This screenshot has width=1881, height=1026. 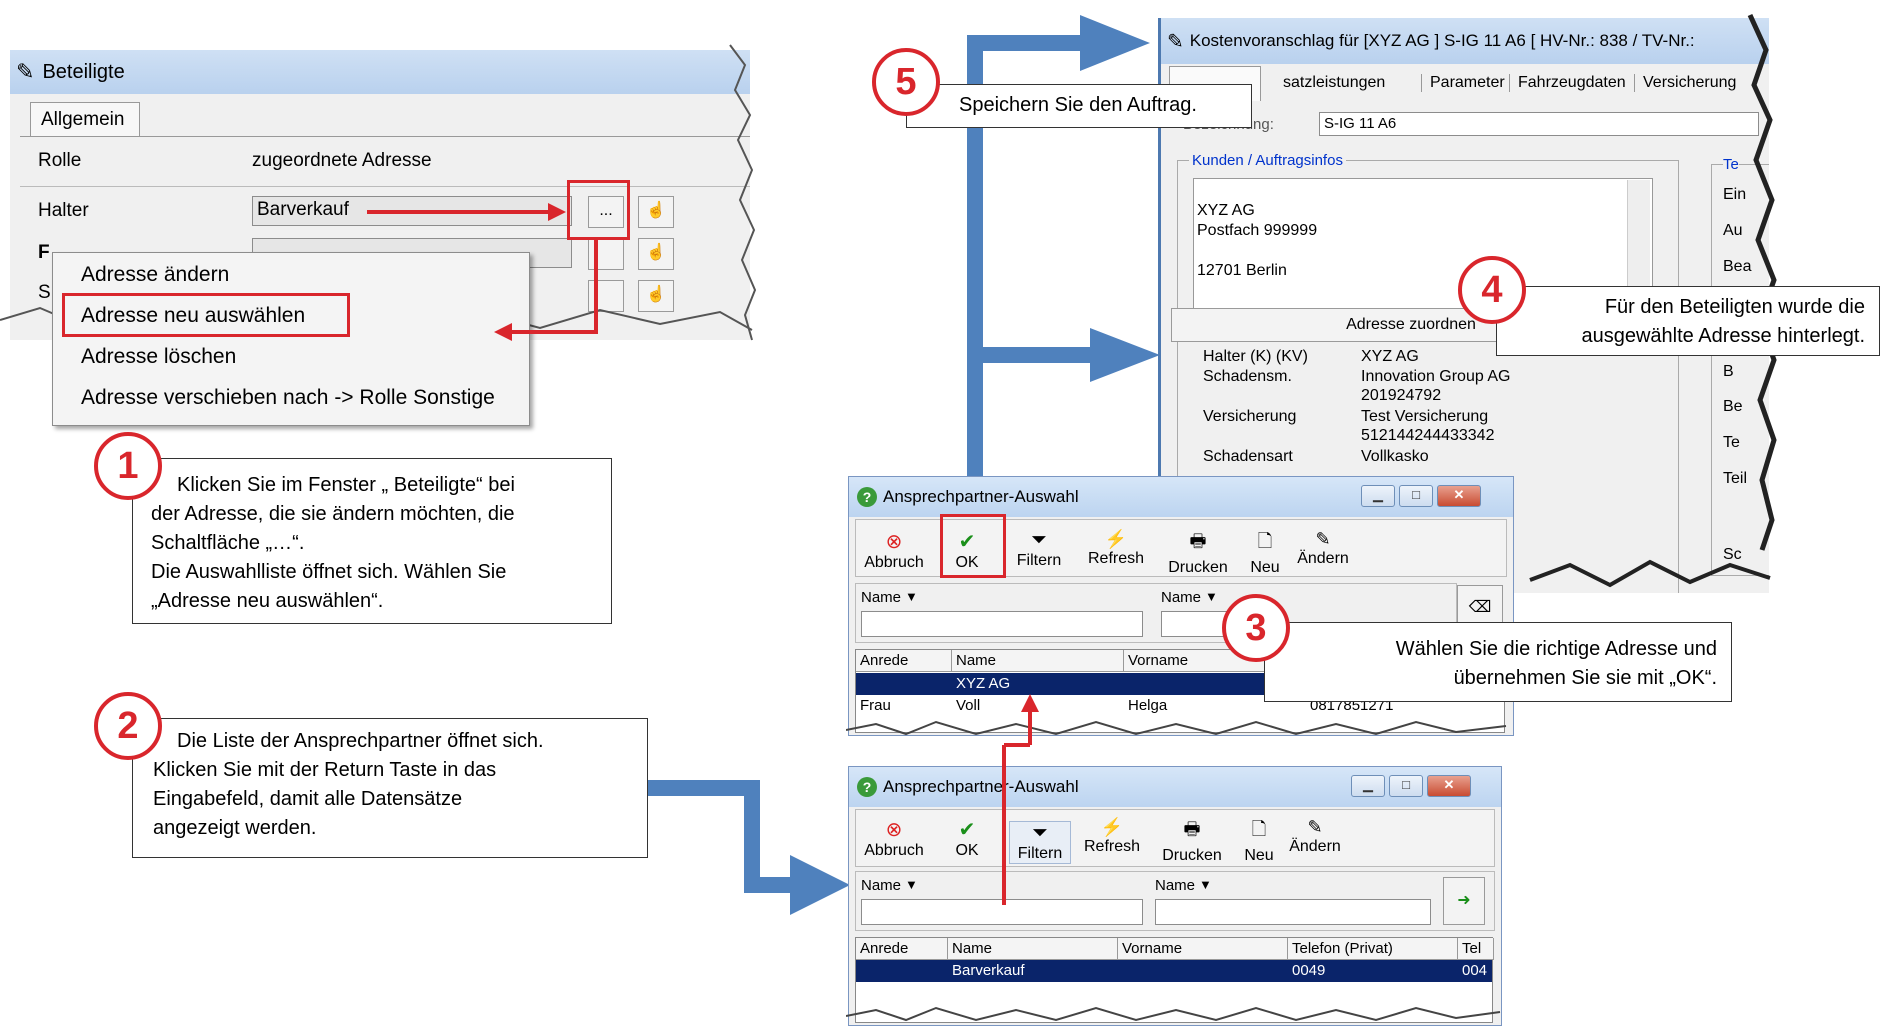 I want to click on apb-drucken-button: 🖶 Drucken, so click(x=1192, y=841).